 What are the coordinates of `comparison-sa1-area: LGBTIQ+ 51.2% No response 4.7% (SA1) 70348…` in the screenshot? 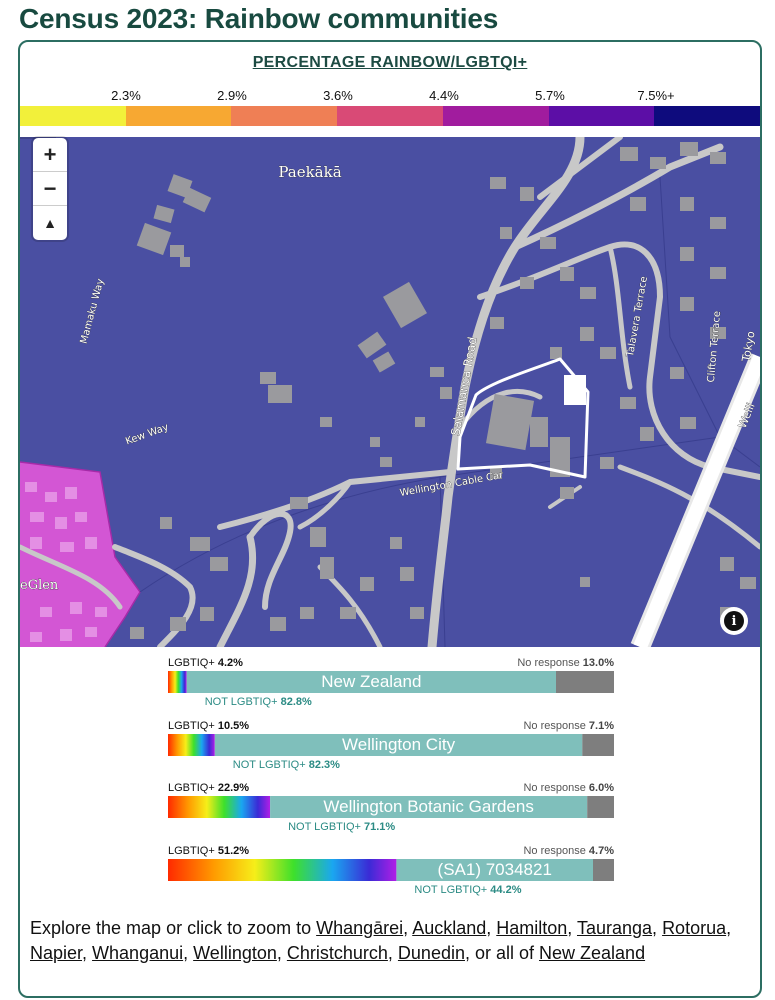 It's located at (391, 875).